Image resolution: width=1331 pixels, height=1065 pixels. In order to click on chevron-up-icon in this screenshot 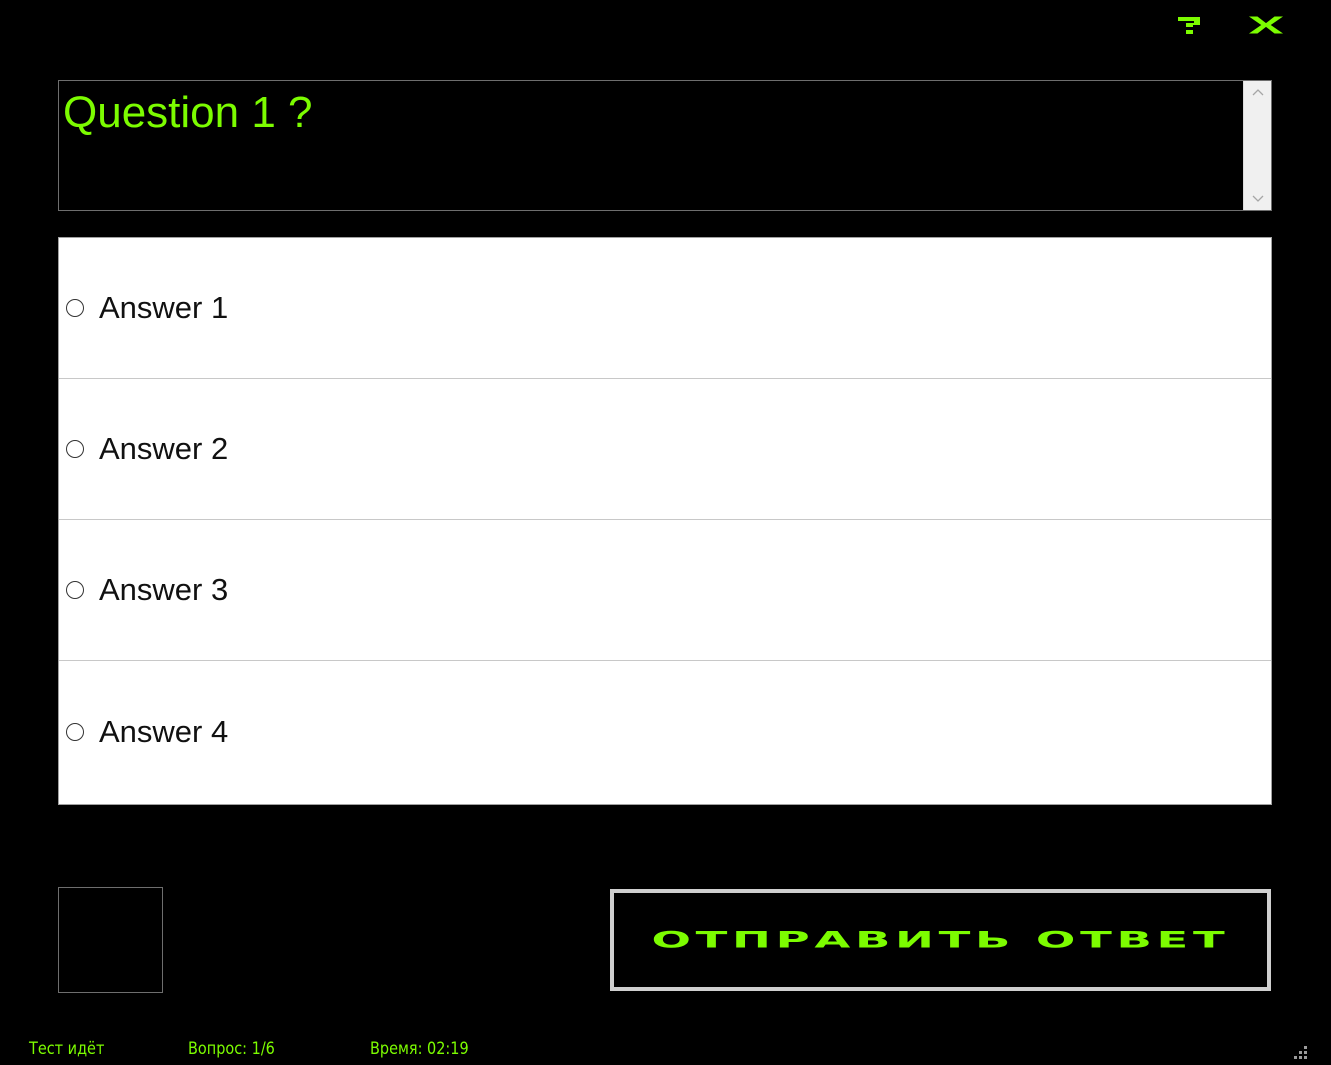, I will do `click(1257, 92)`.